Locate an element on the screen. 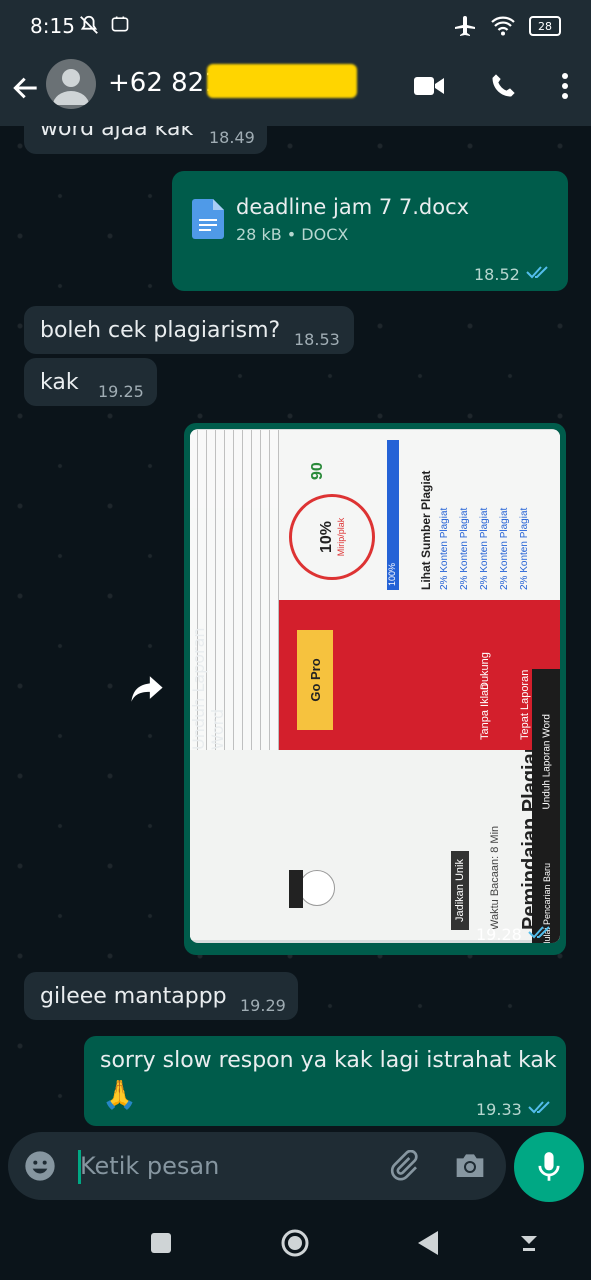 The image size is (591, 1280). video-call-icon is located at coordinates (429, 86).